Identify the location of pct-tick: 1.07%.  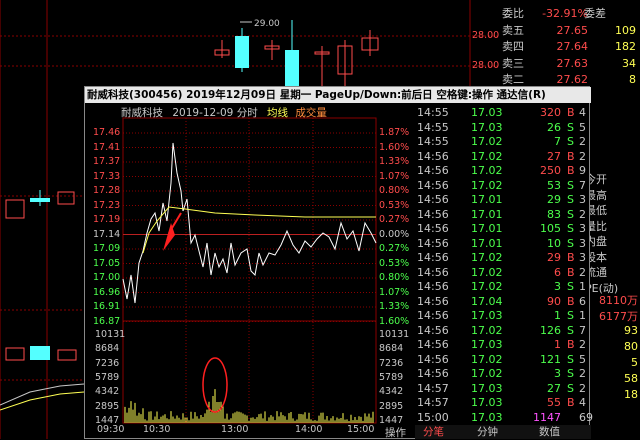
(394, 292).